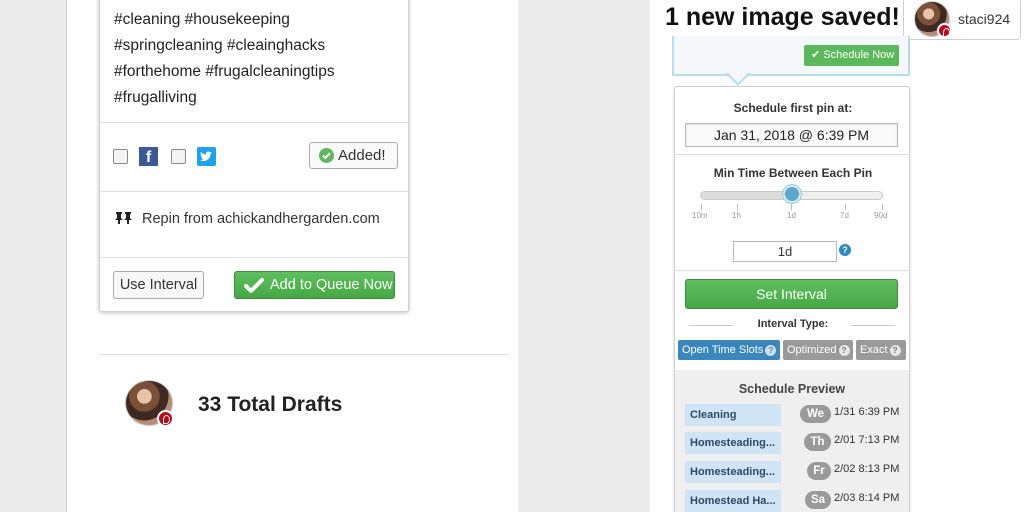  I want to click on scheduled-datetime: 2/01 7:13 PM, so click(867, 440).